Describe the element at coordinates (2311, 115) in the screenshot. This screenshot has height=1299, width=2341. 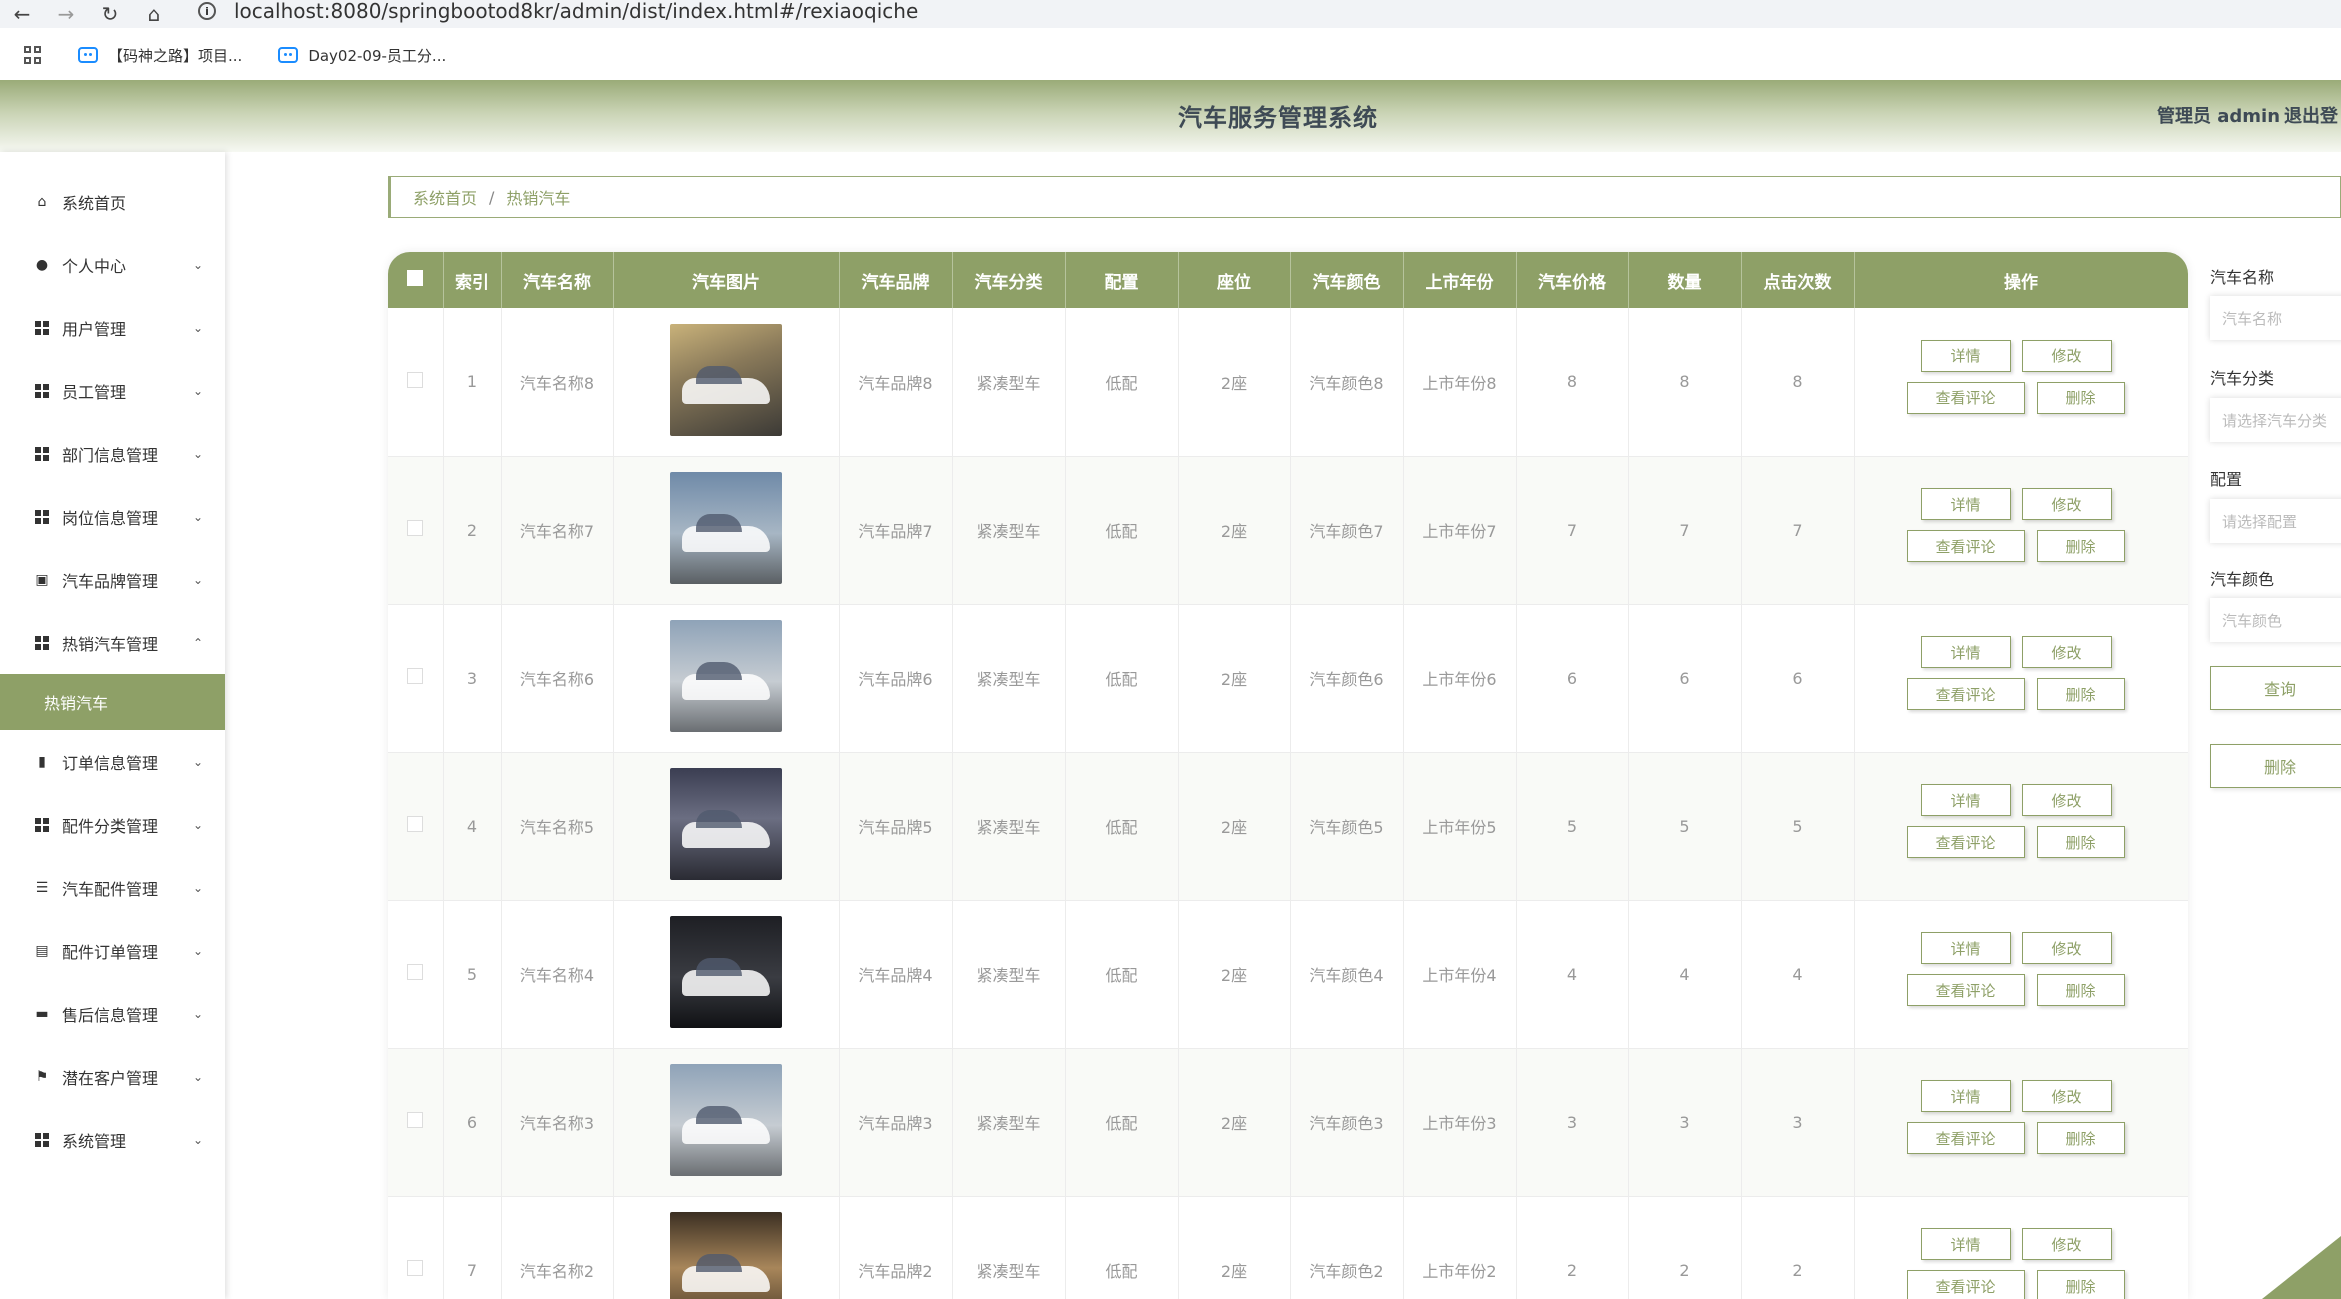
I see `logout-link: 退出登` at that location.